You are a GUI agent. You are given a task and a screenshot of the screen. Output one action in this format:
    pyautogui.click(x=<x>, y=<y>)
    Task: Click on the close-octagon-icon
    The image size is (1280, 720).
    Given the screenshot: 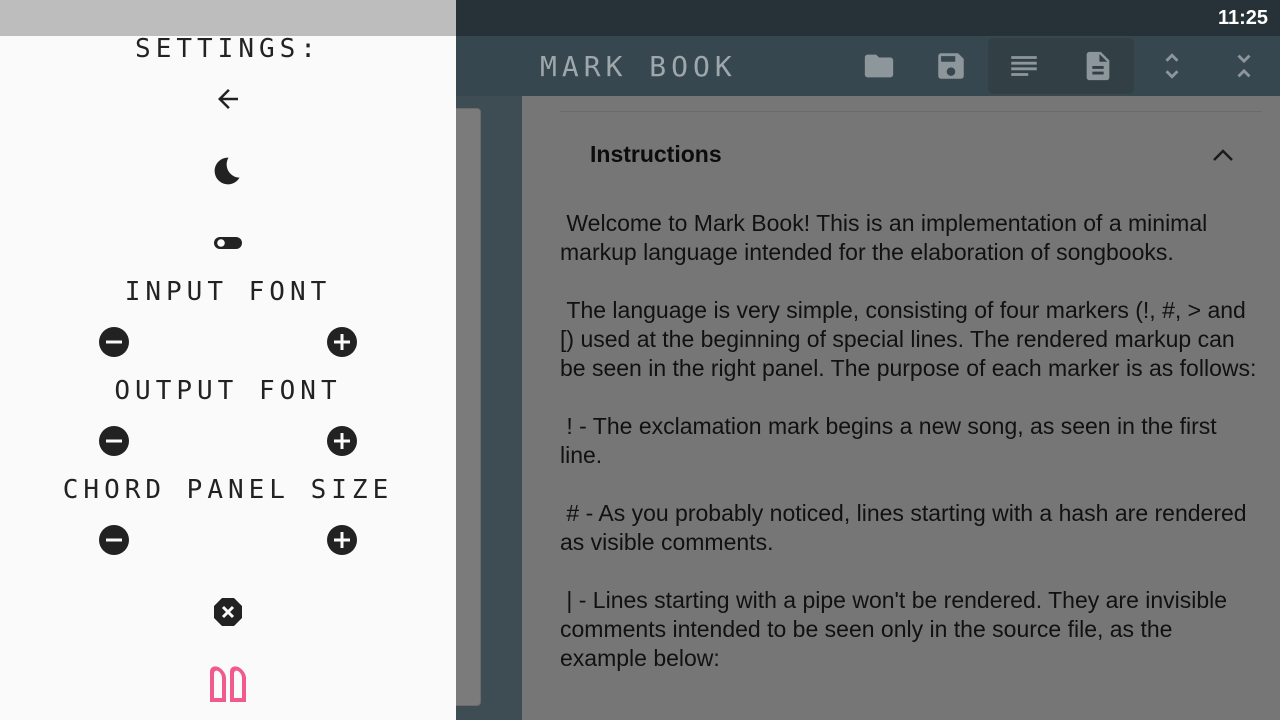 What is the action you would take?
    pyautogui.click(x=228, y=612)
    